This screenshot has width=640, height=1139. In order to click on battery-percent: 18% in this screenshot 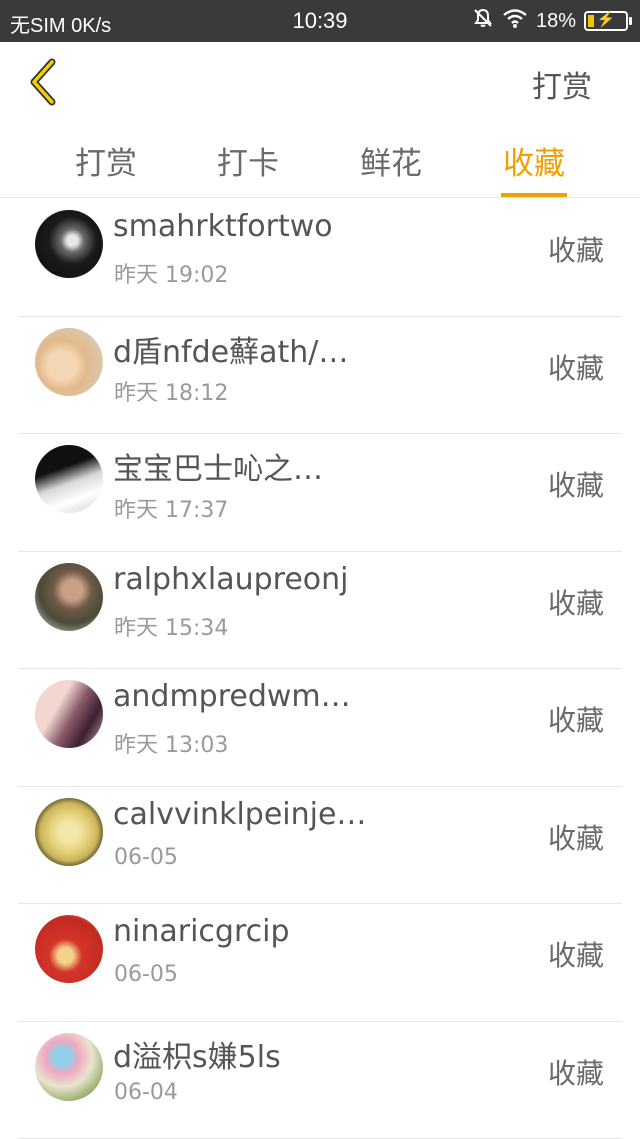, I will do `click(556, 21)`.